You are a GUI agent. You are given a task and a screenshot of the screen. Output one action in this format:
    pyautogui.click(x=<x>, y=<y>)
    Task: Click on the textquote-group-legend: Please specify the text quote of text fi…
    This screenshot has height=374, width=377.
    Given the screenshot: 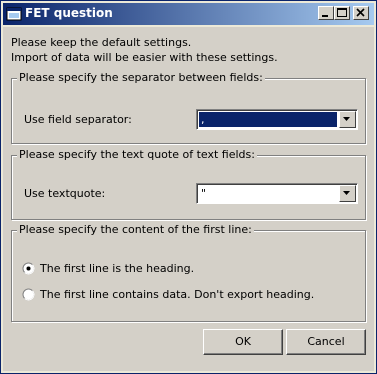 What is the action you would take?
    pyautogui.click(x=137, y=154)
    